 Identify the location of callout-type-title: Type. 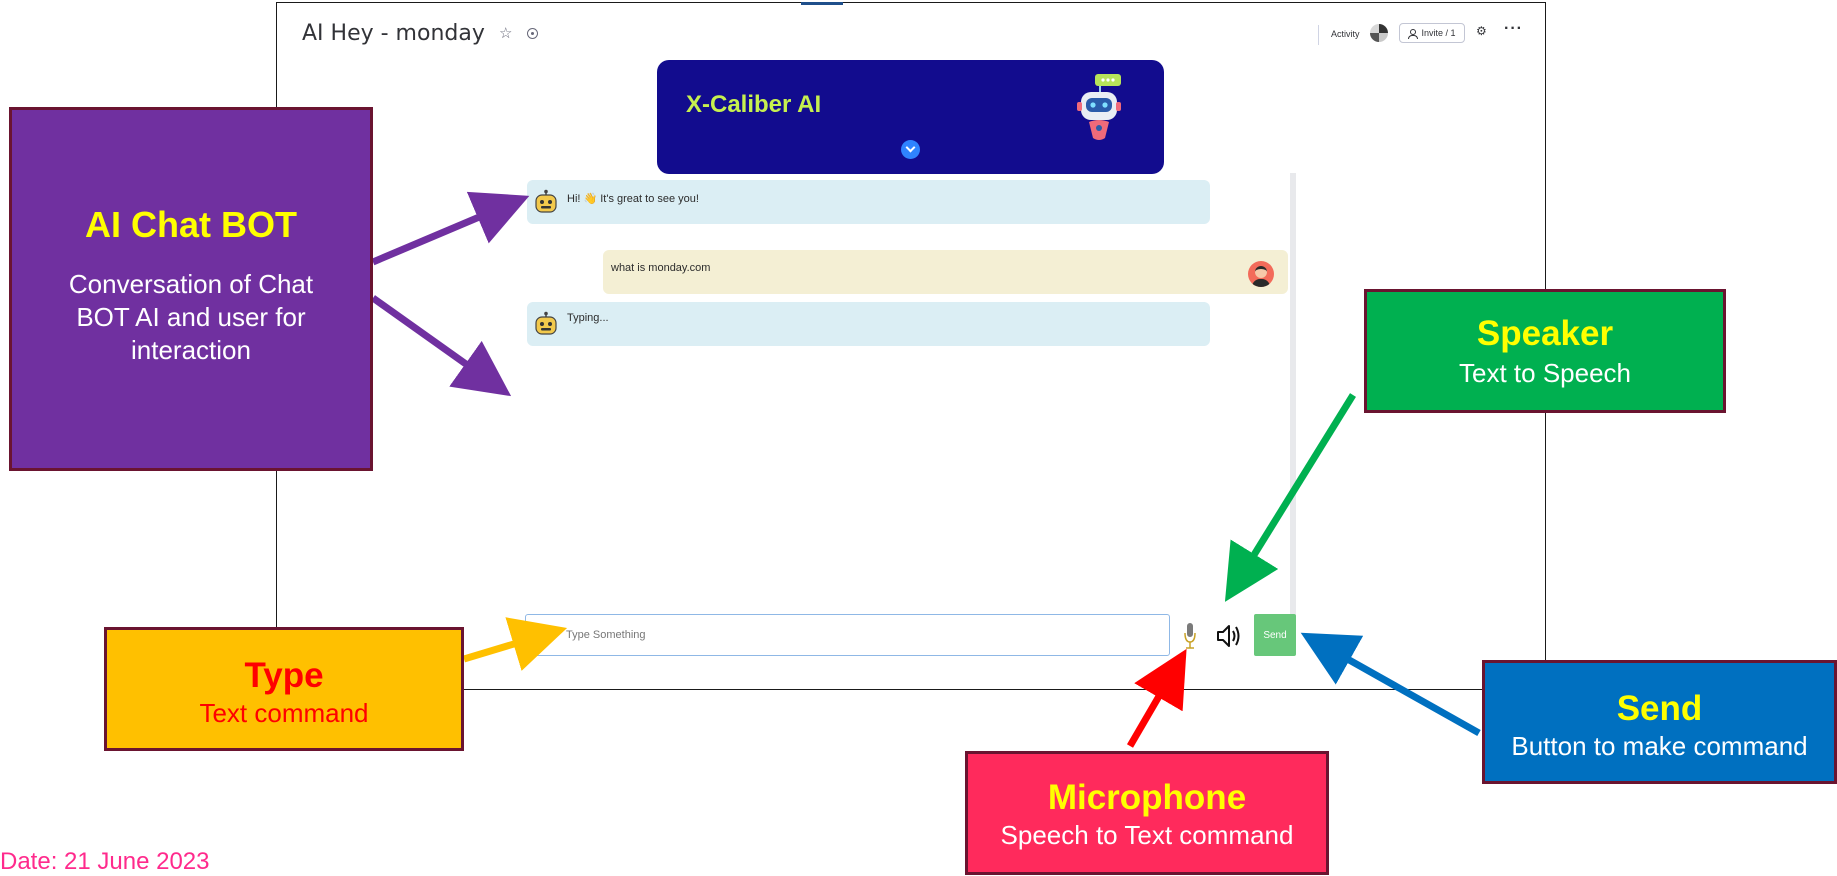
(284, 675).